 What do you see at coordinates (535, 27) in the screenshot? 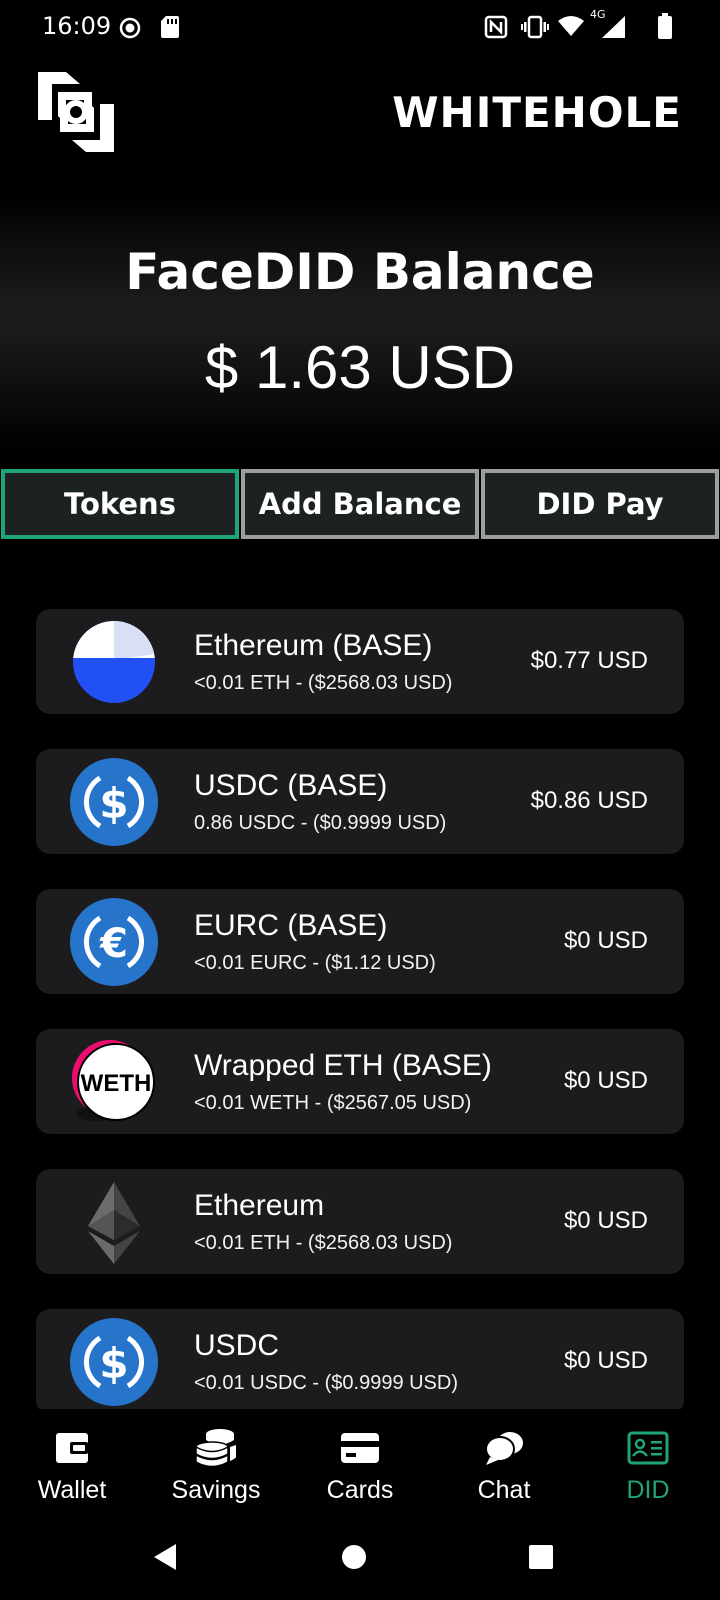
I see `vibrate-icon` at bounding box center [535, 27].